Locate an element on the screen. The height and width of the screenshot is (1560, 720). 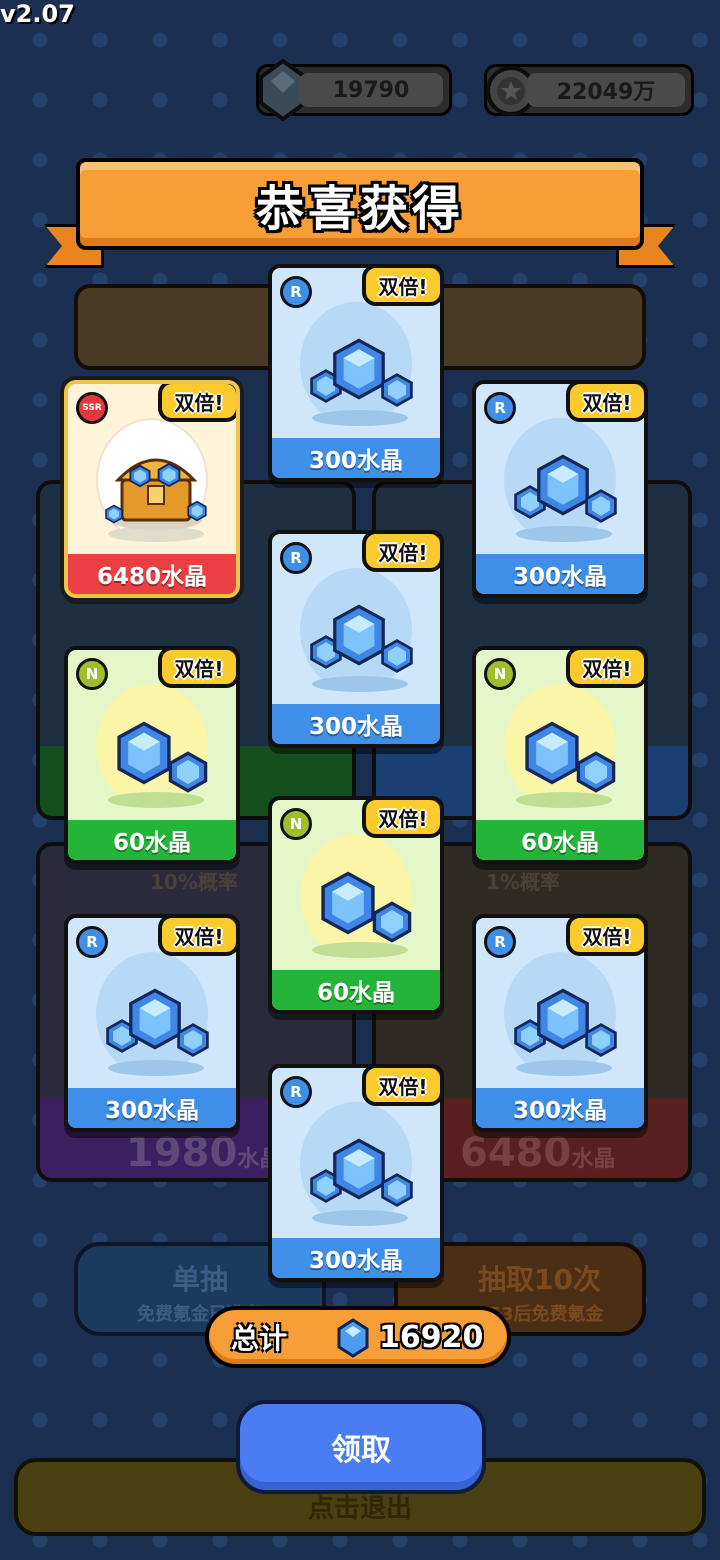
congrats-banner: 恭喜获得 is located at coordinates (360, 204).